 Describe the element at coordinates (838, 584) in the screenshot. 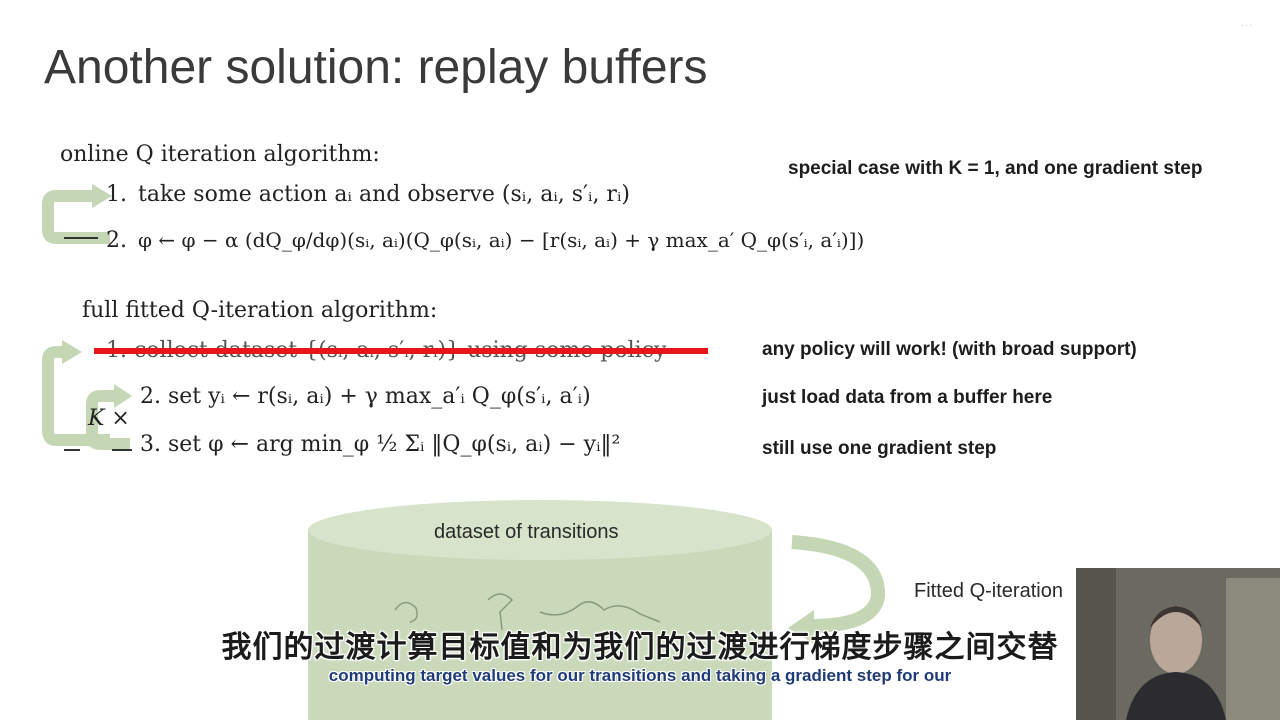

I see `fitted-q-curve-arrow-icon` at that location.